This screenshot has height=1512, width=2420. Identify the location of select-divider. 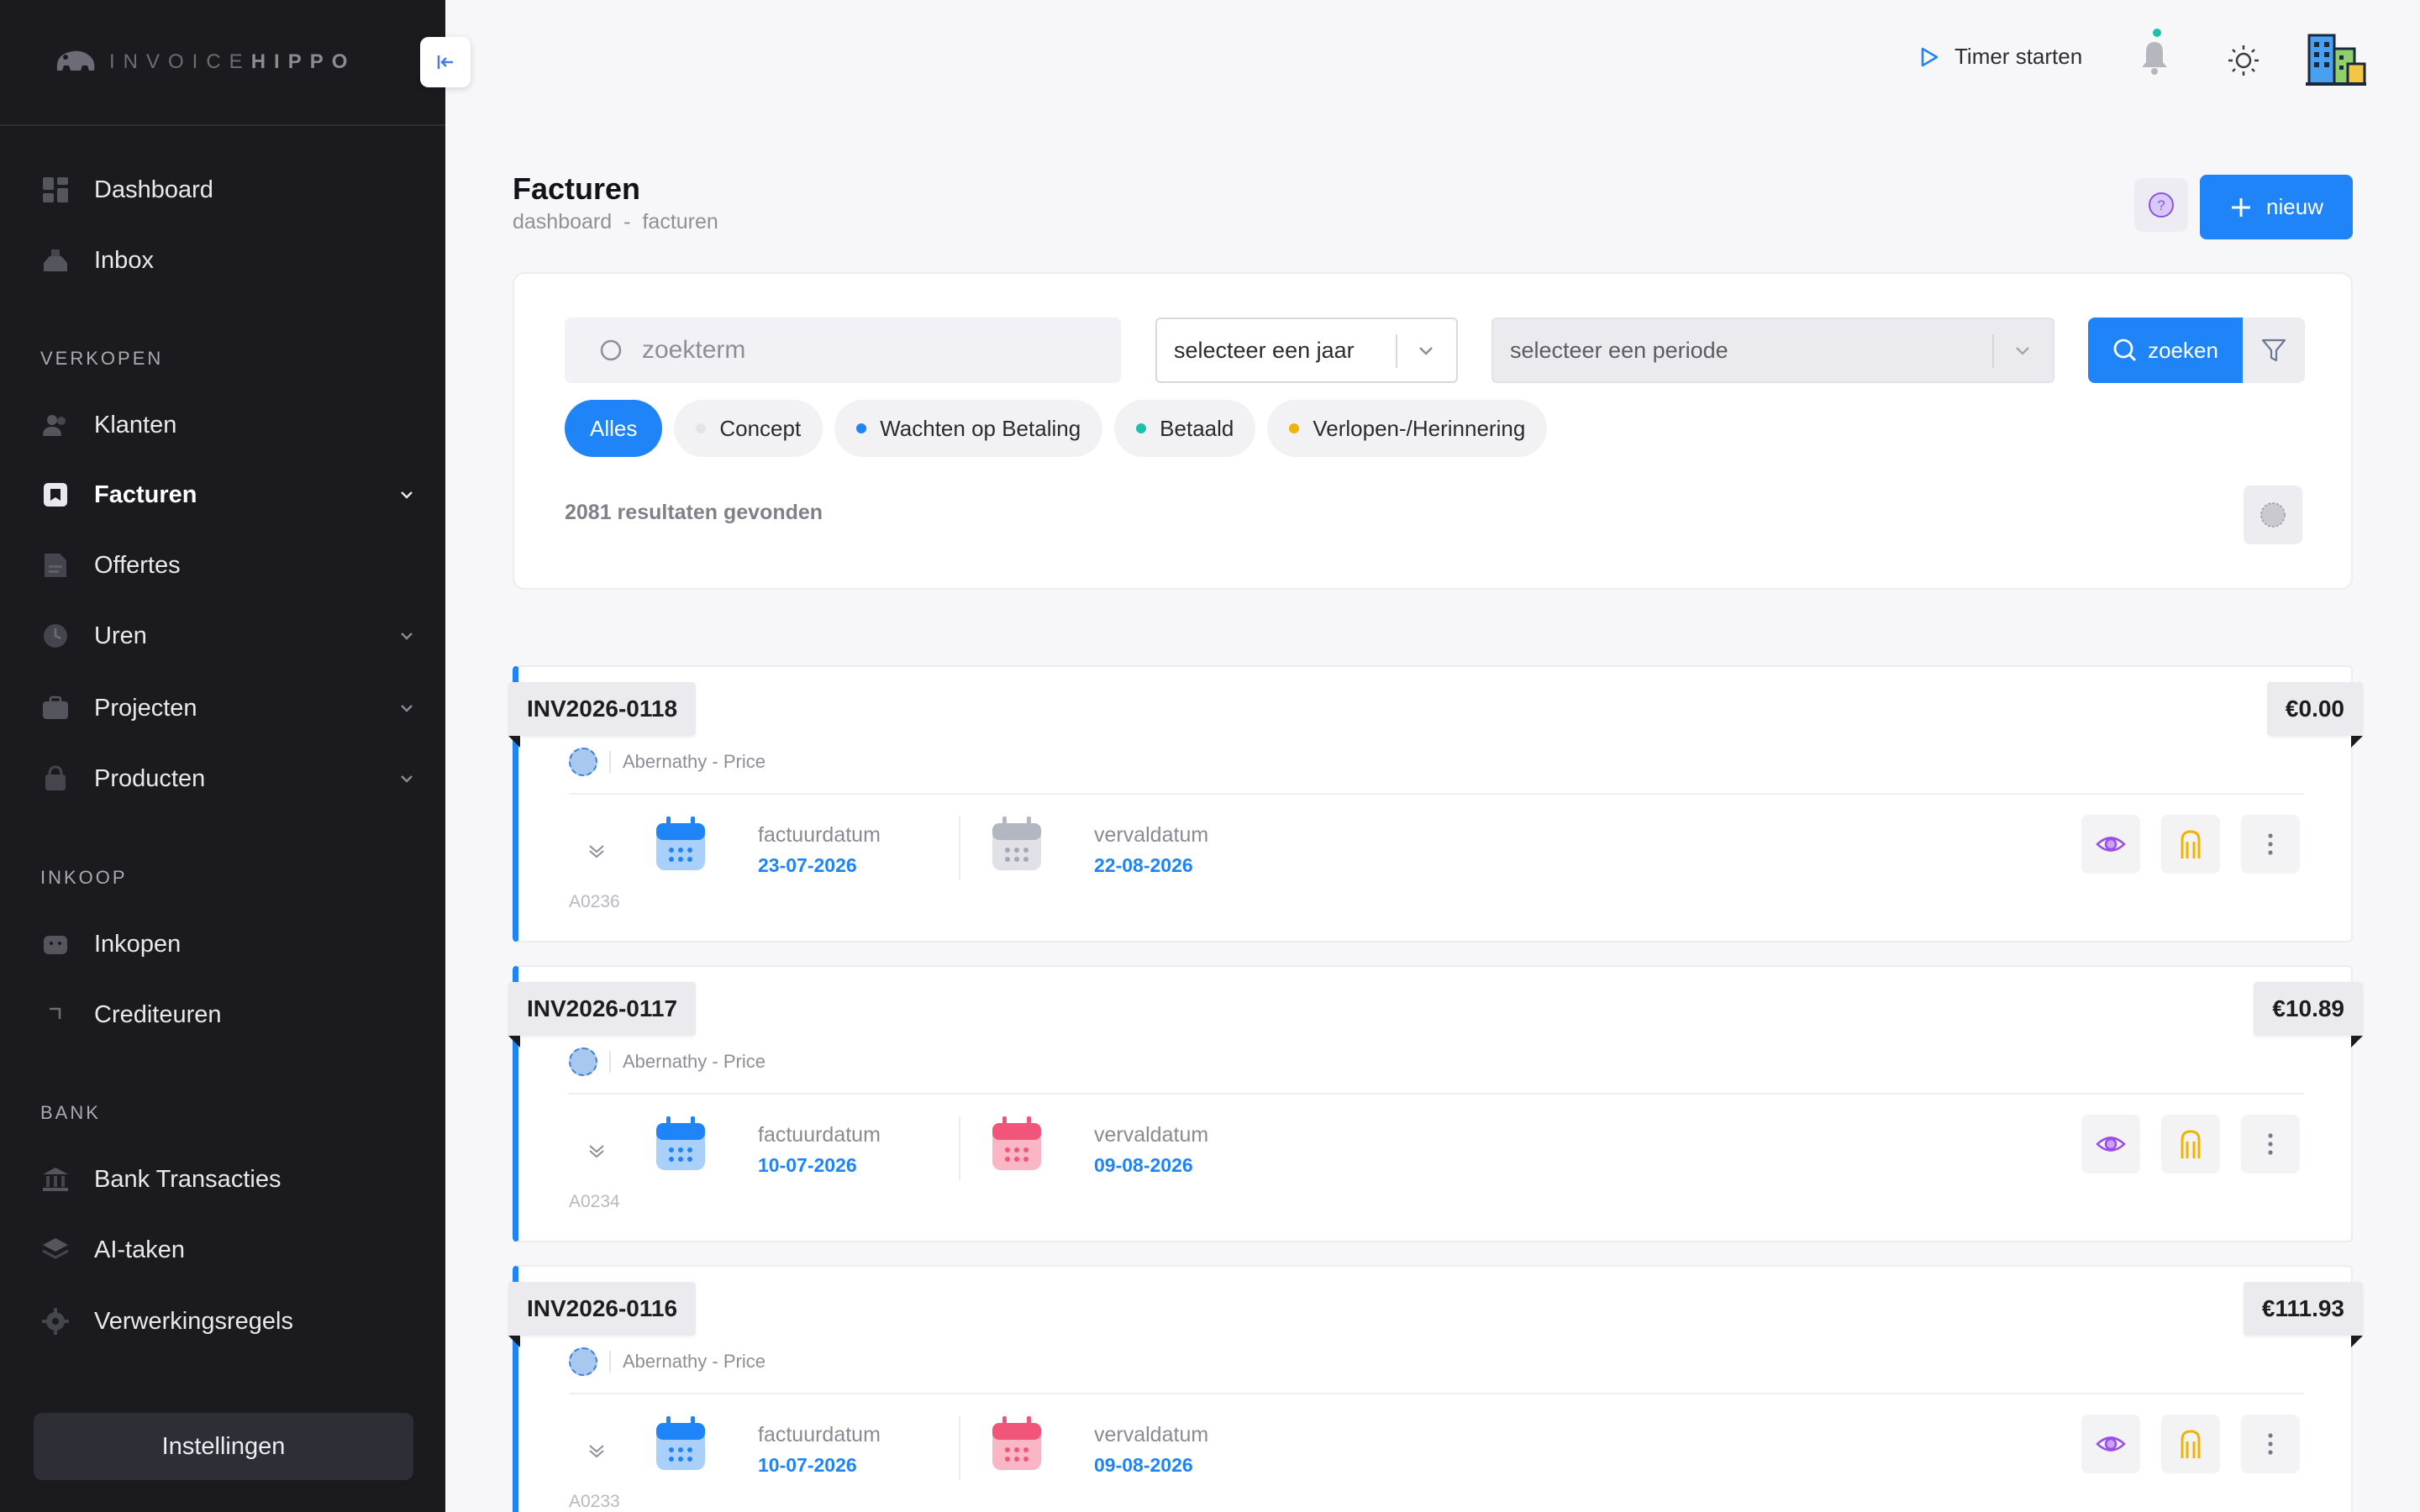
(1396, 351).